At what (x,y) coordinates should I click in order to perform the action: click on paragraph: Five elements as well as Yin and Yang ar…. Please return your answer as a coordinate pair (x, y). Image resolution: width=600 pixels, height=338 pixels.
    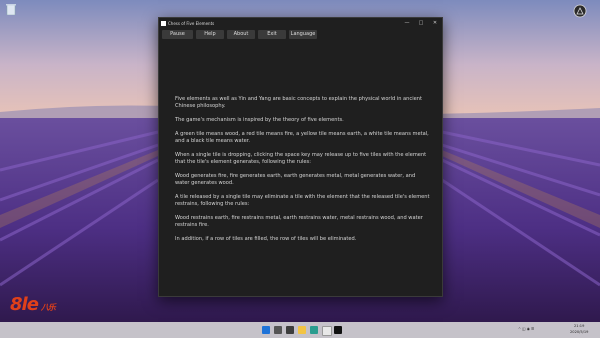
    Looking at the image, I should click on (298, 102).